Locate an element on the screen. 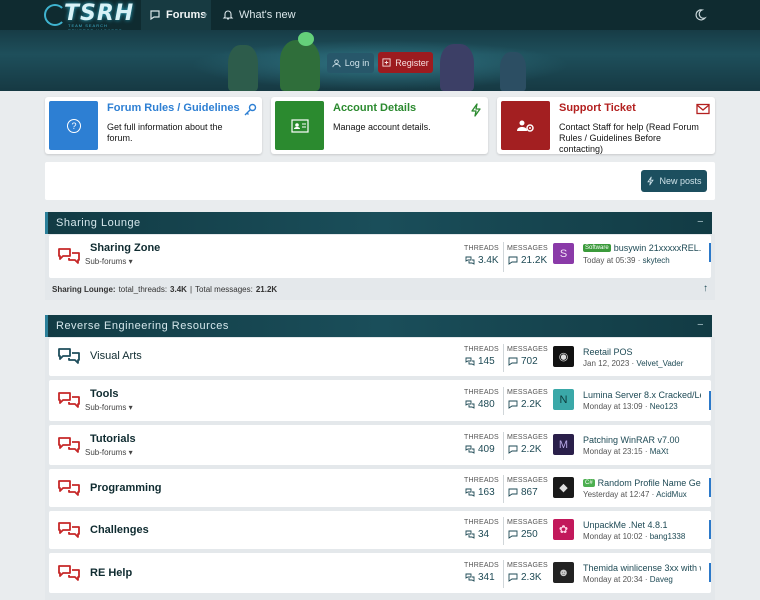  latest-thread-title: Reetail POS is located at coordinates (642, 352).